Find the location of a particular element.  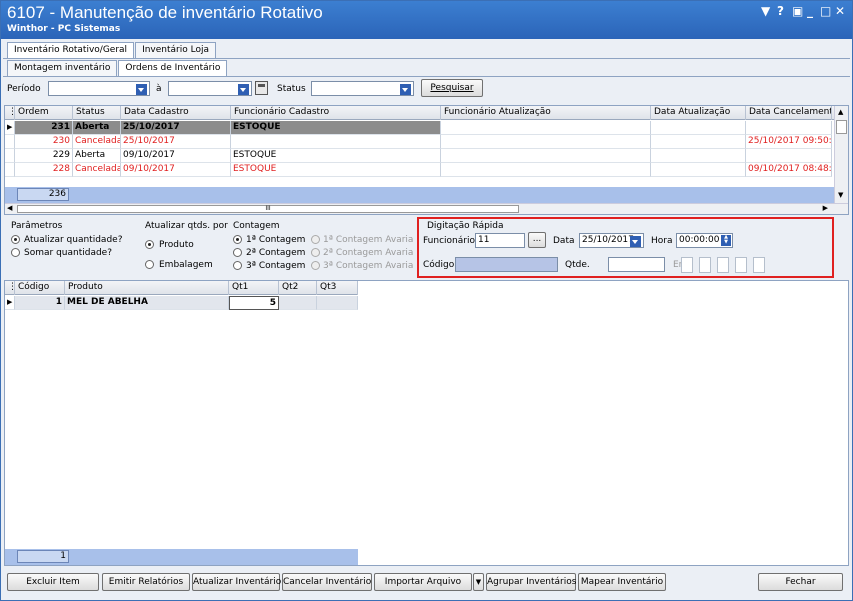

emitir-relatorios-button: Emitir Relatórios is located at coordinates (146, 582).